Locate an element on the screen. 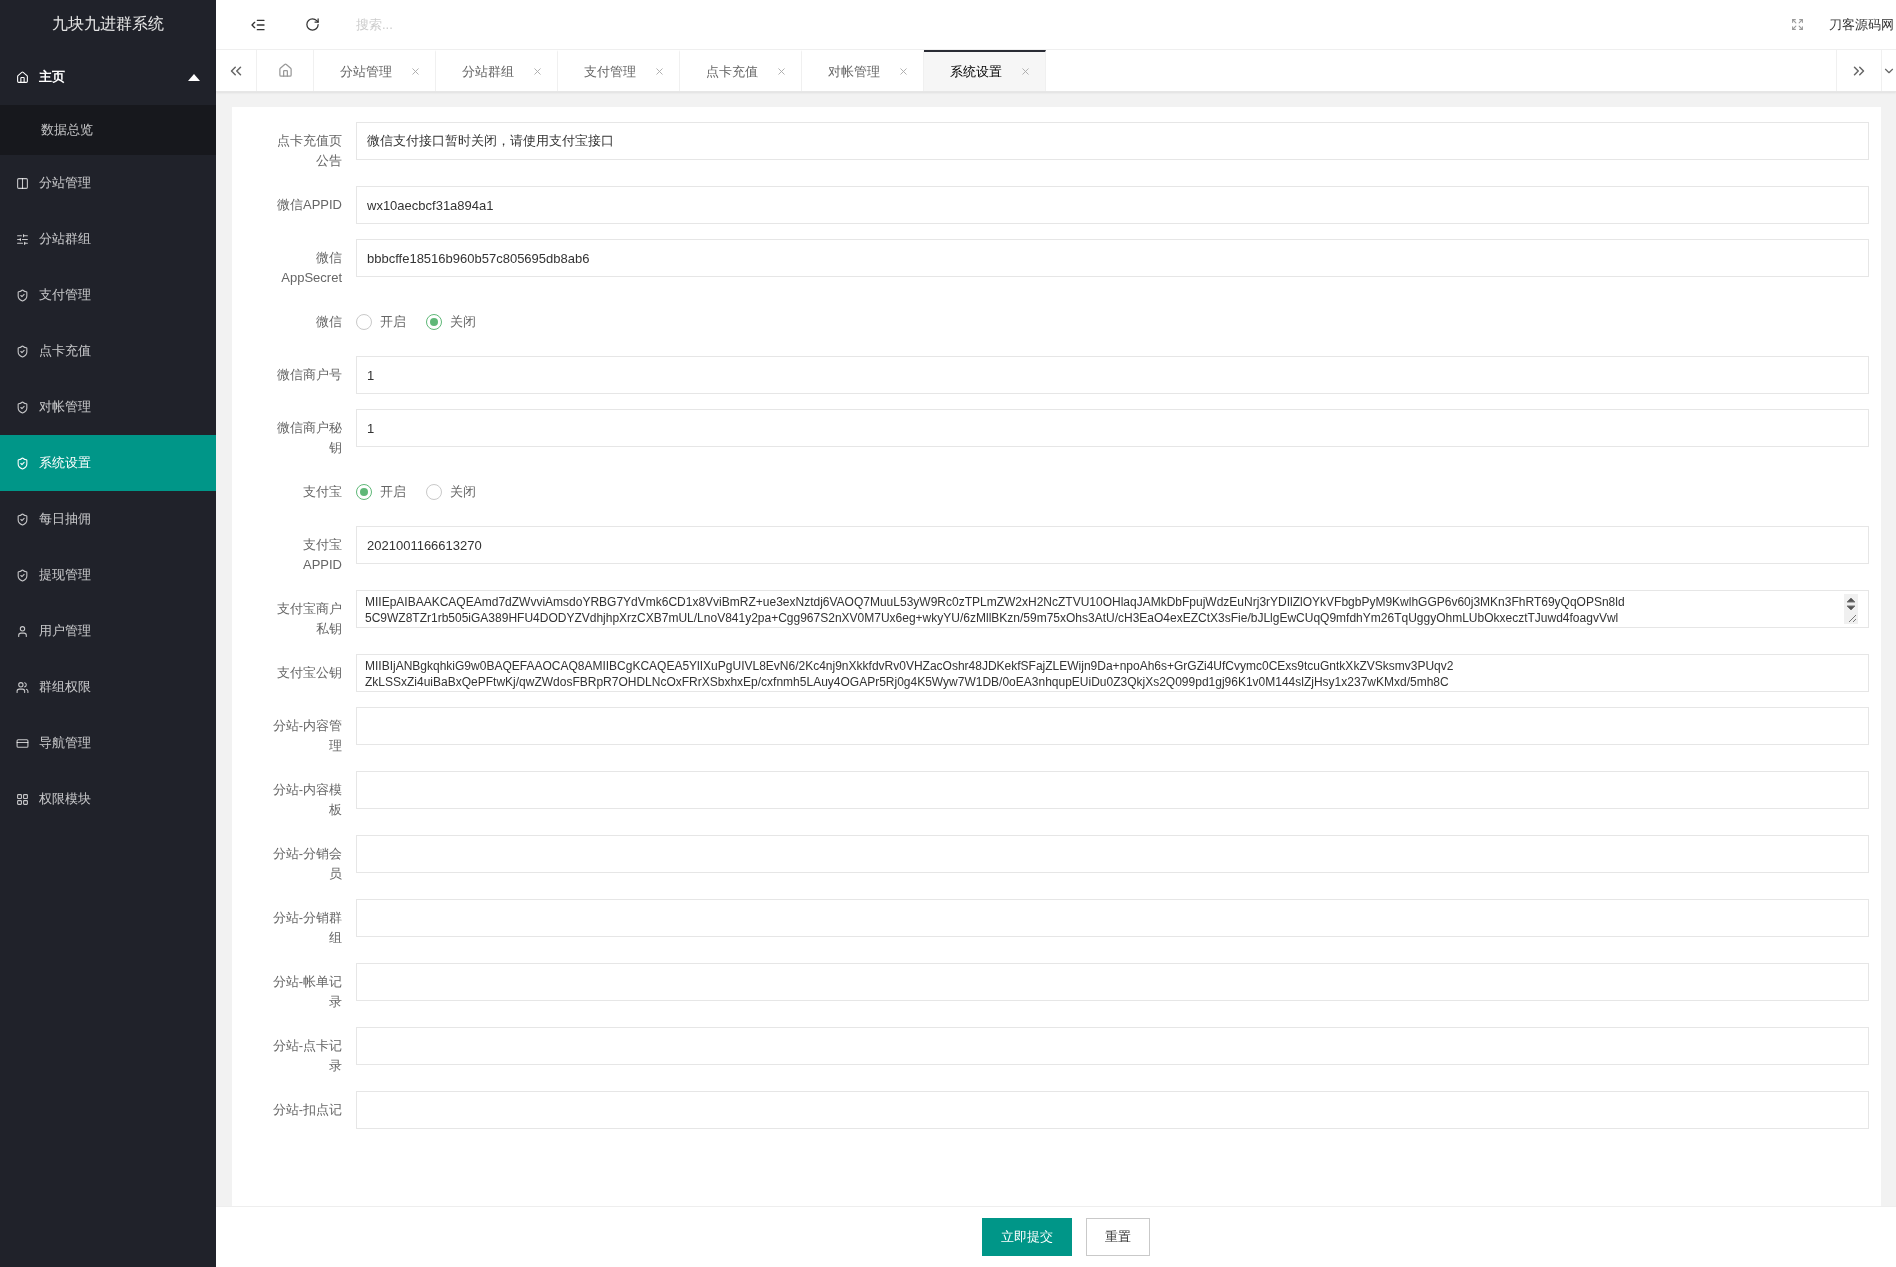 This screenshot has width=1896, height=1267. sidebar-item: 分站管理 is located at coordinates (108, 183).